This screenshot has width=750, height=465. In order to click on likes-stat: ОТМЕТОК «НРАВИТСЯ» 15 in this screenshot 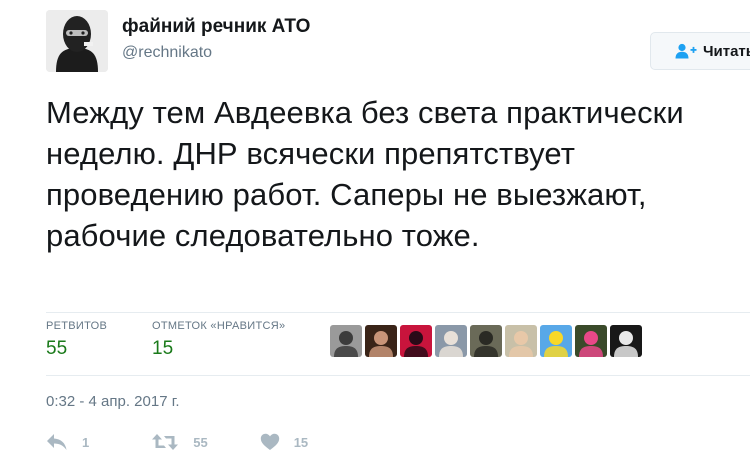, I will do `click(218, 340)`.